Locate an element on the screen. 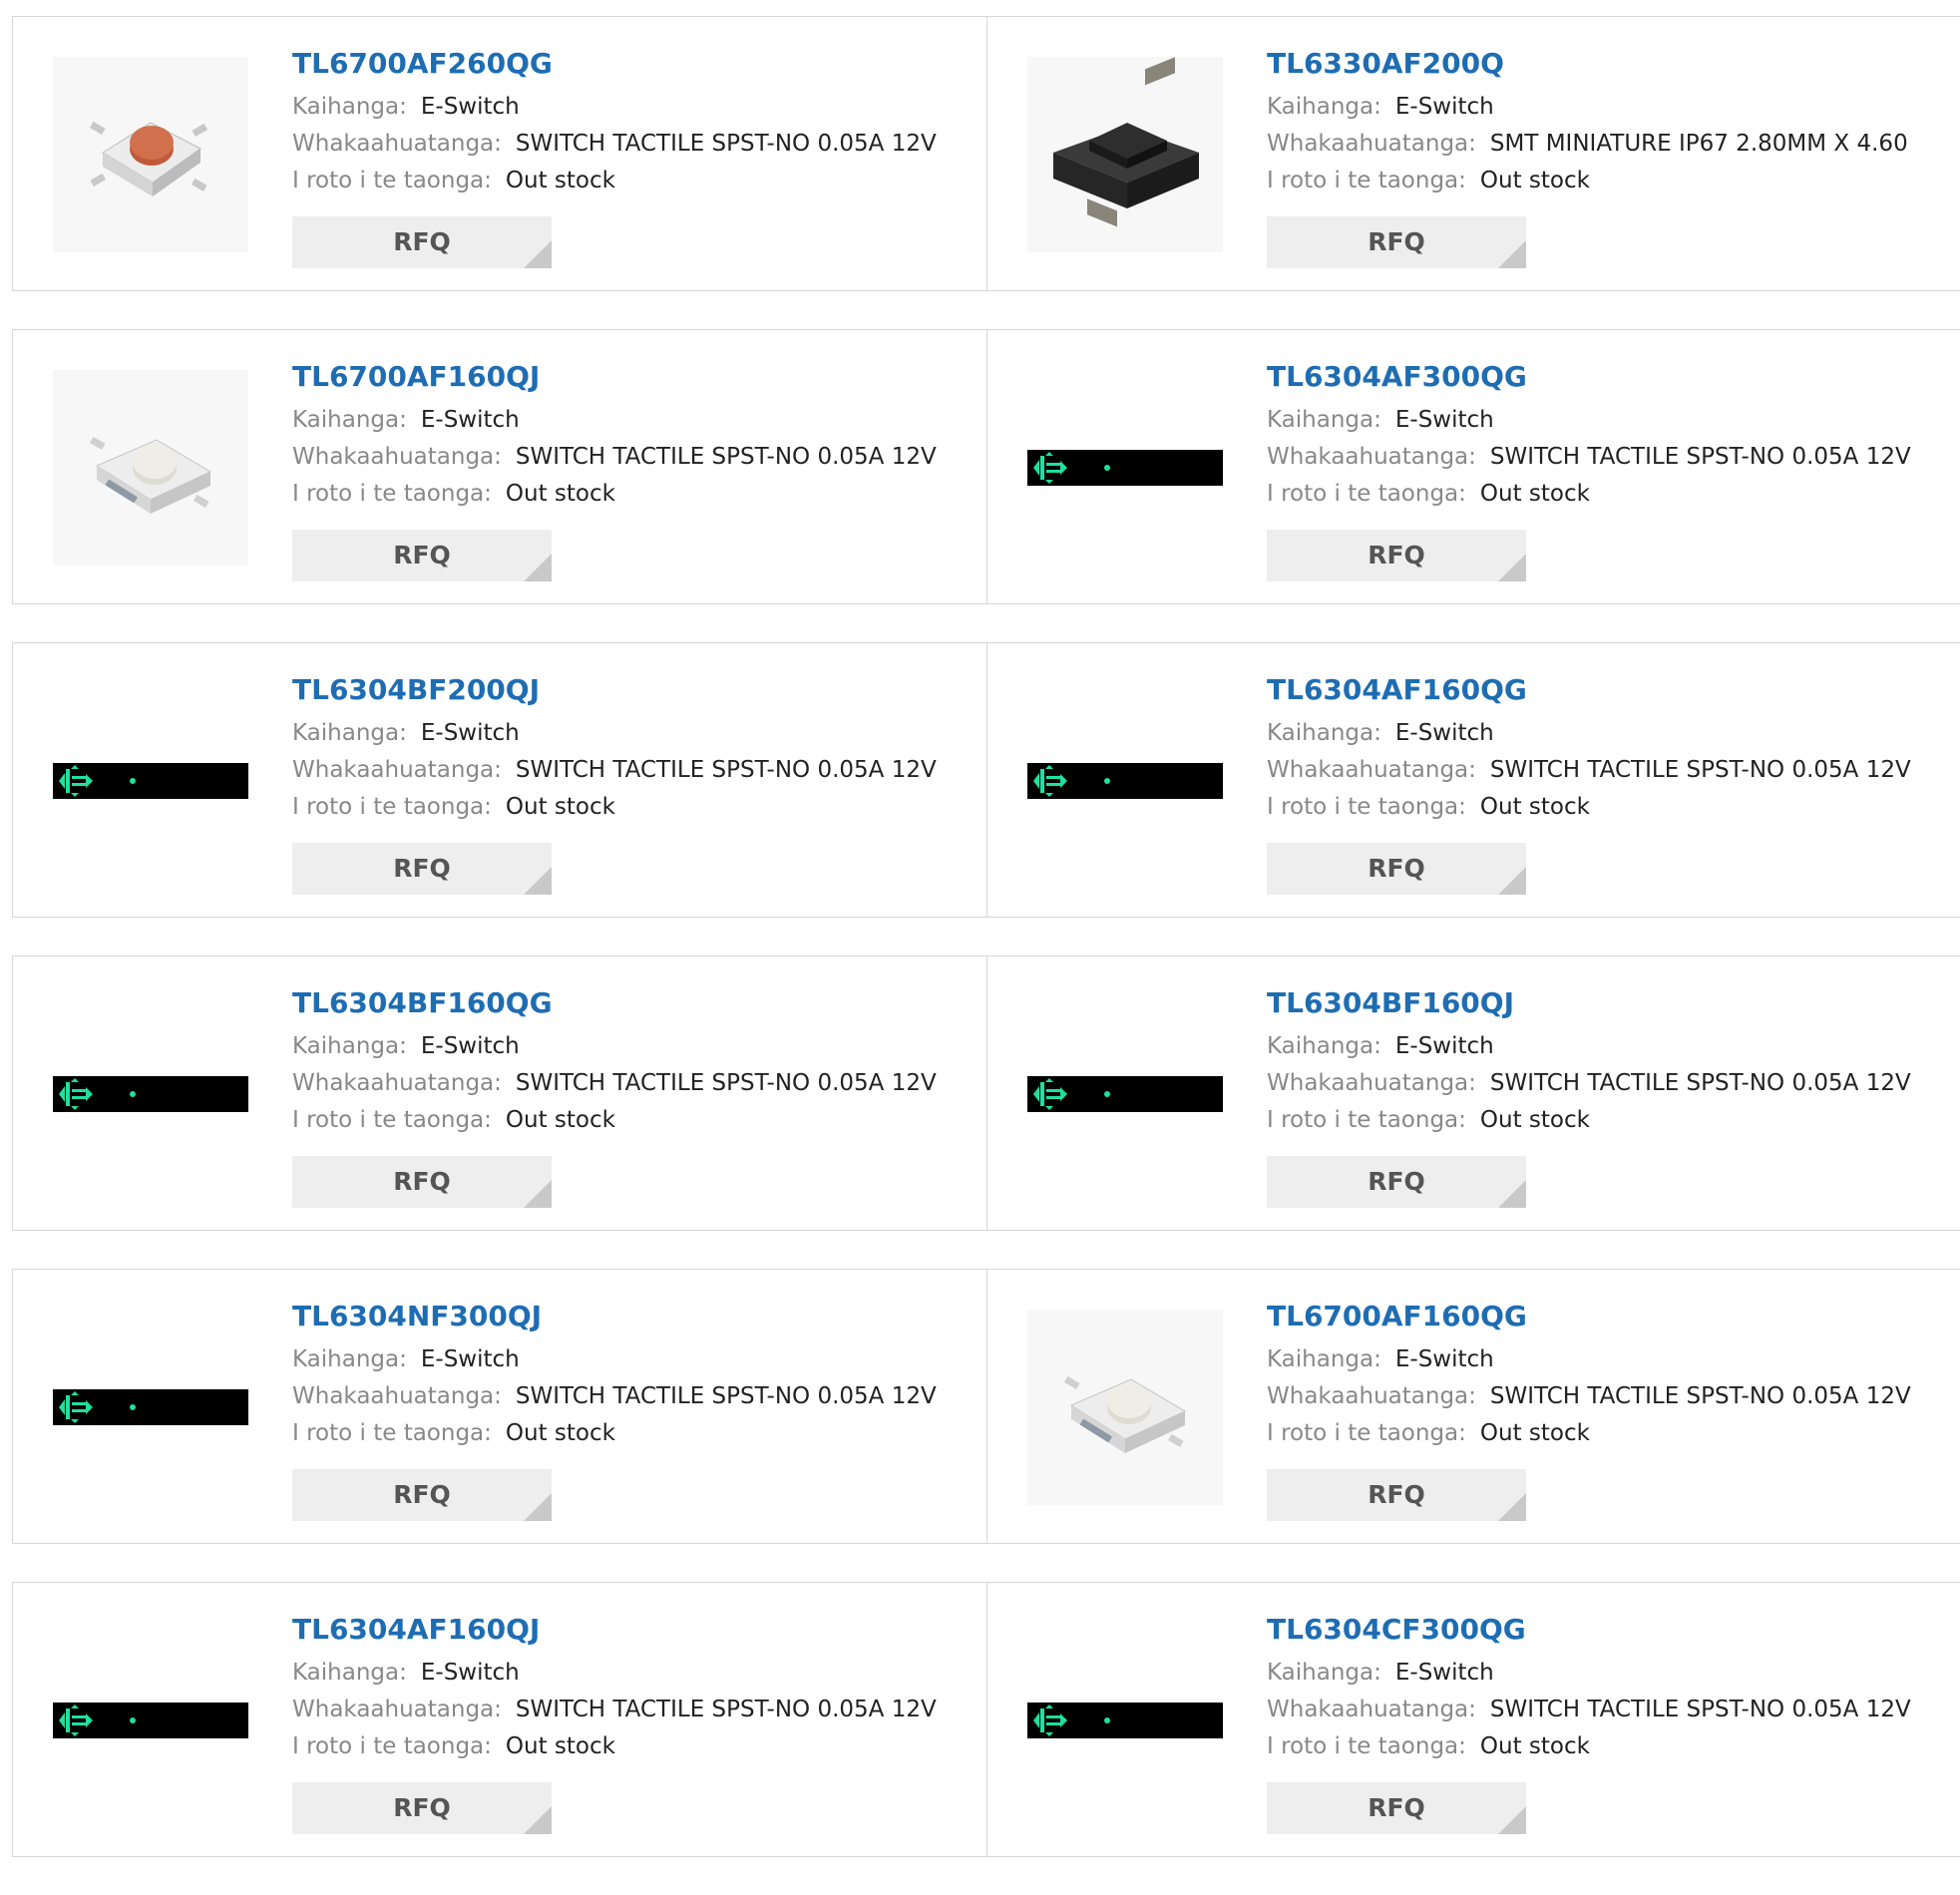 The height and width of the screenshot is (1895, 1960). product-title-link: TL6304CF300QG is located at coordinates (1614, 1630).